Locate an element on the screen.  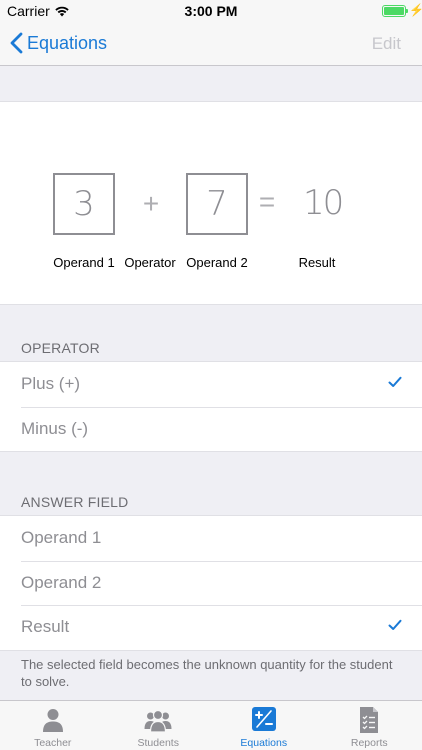
tab-label: Reports is located at coordinates (369, 743).